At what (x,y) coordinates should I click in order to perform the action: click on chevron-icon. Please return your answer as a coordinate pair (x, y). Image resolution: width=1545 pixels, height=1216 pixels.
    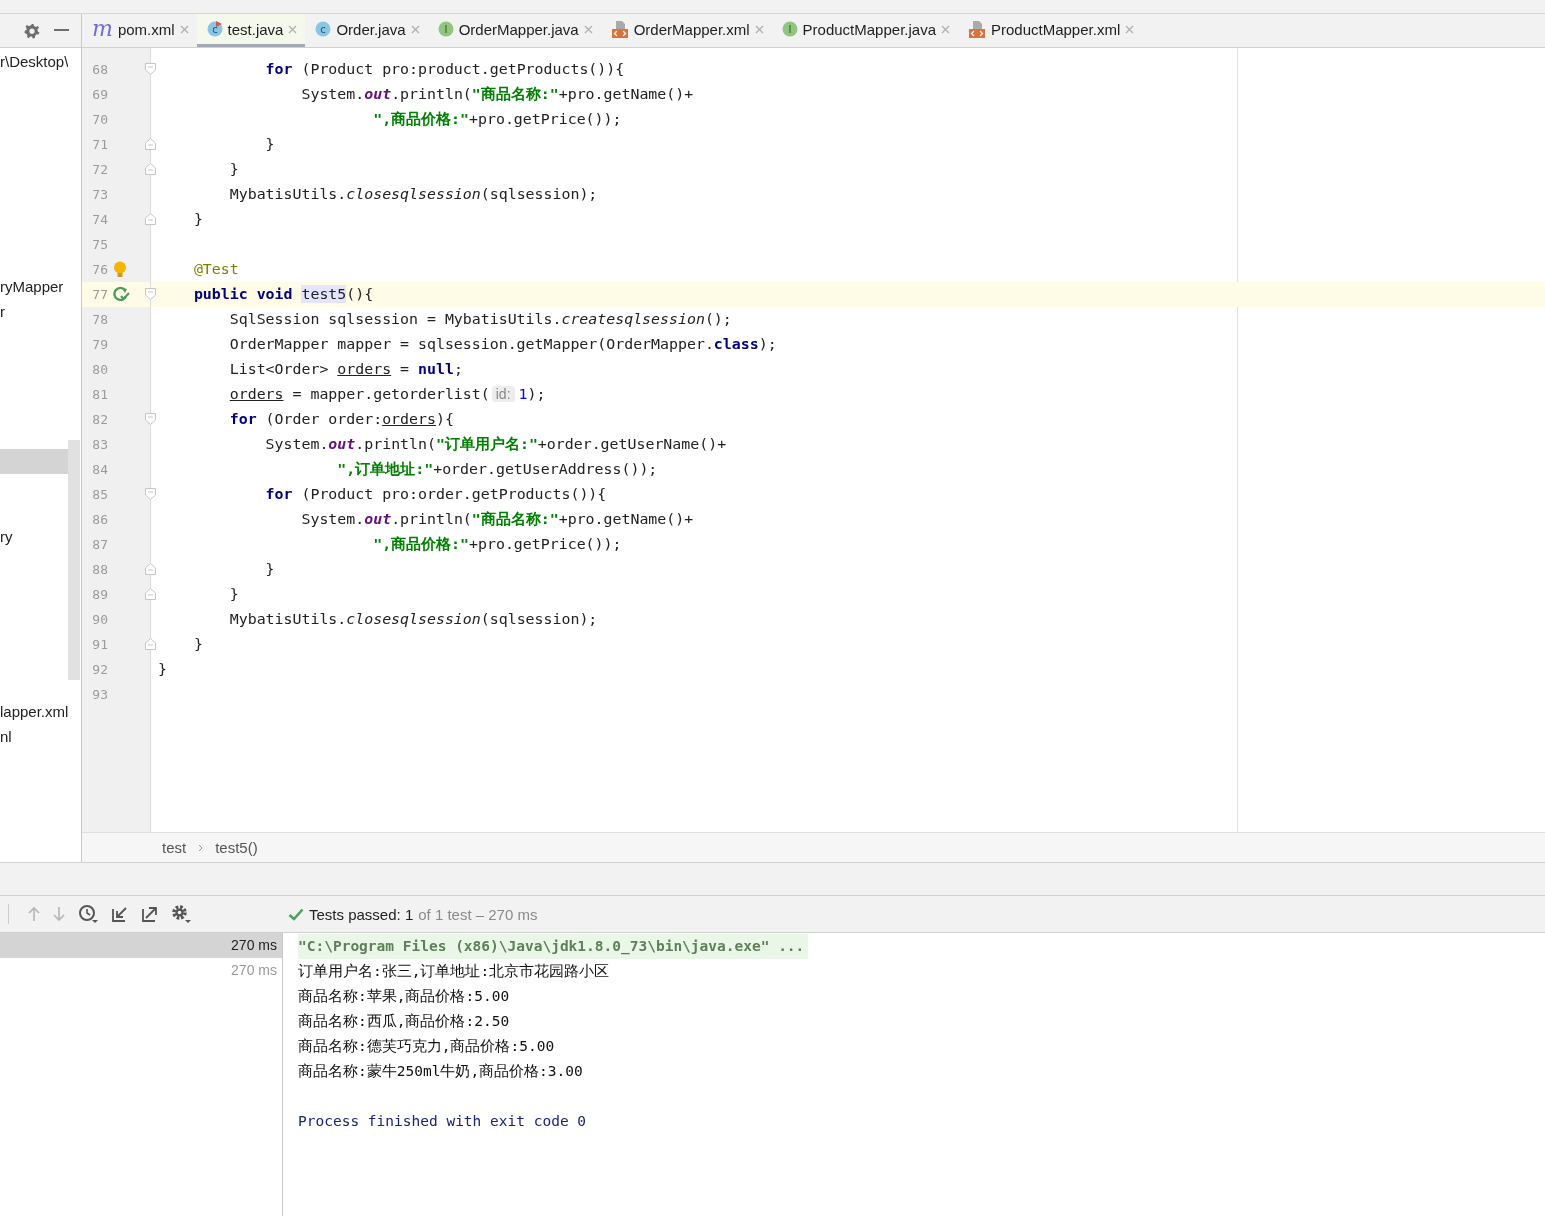
    Looking at the image, I should click on (201, 847).